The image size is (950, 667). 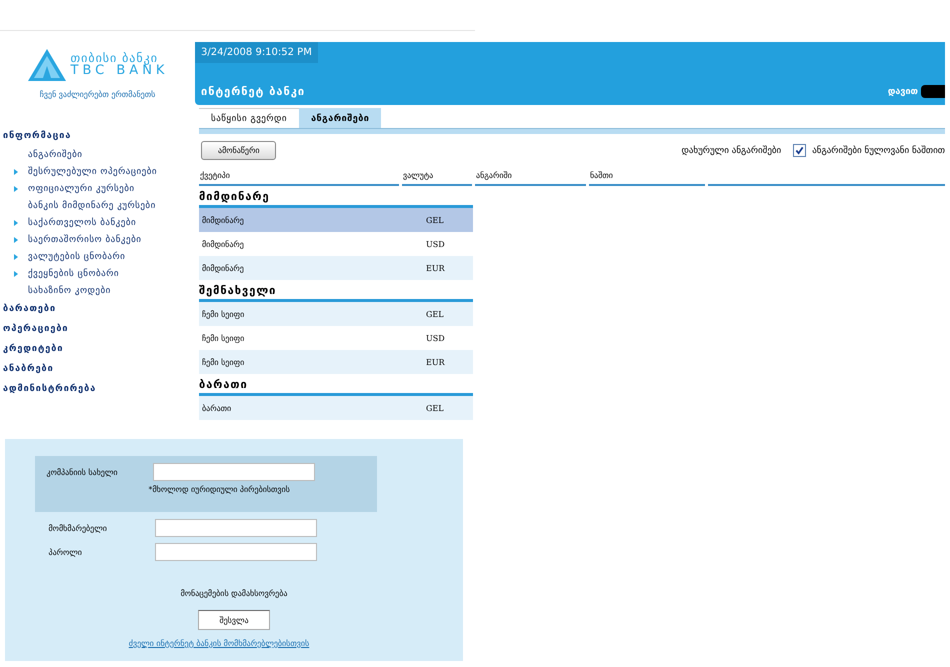 What do you see at coordinates (437, 177) in the screenshot?
I see `column-header: ვალუტა` at bounding box center [437, 177].